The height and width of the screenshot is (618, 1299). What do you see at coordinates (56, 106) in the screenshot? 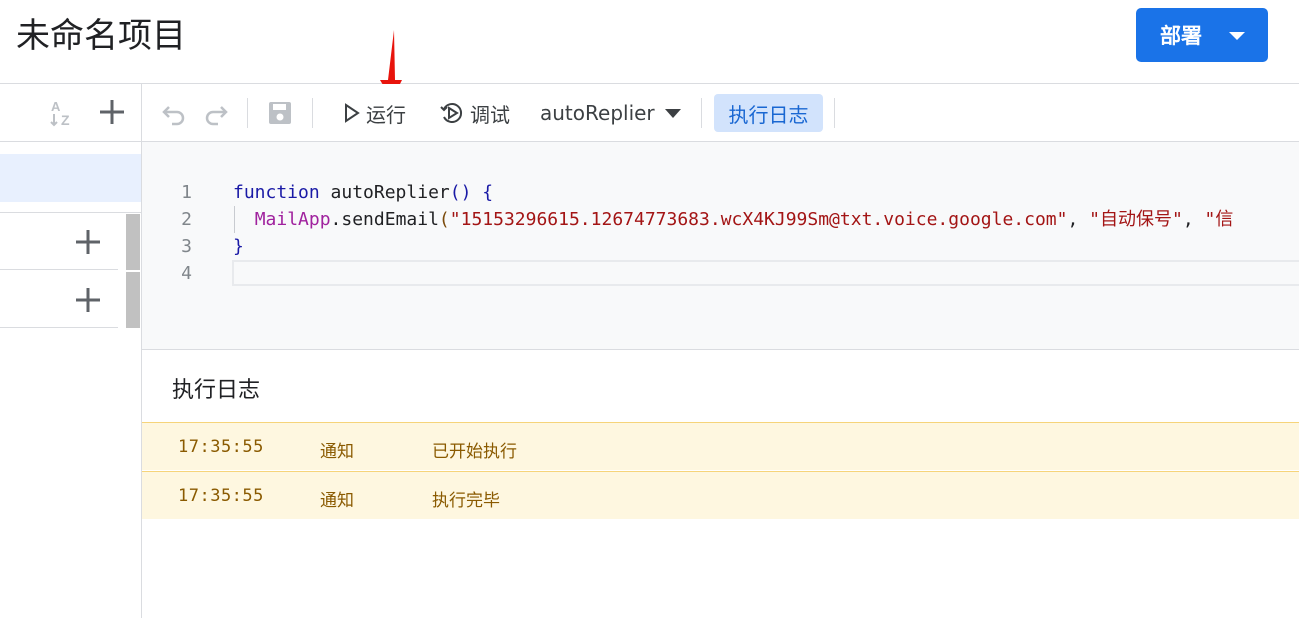
I see `svg-text: A` at bounding box center [56, 106].